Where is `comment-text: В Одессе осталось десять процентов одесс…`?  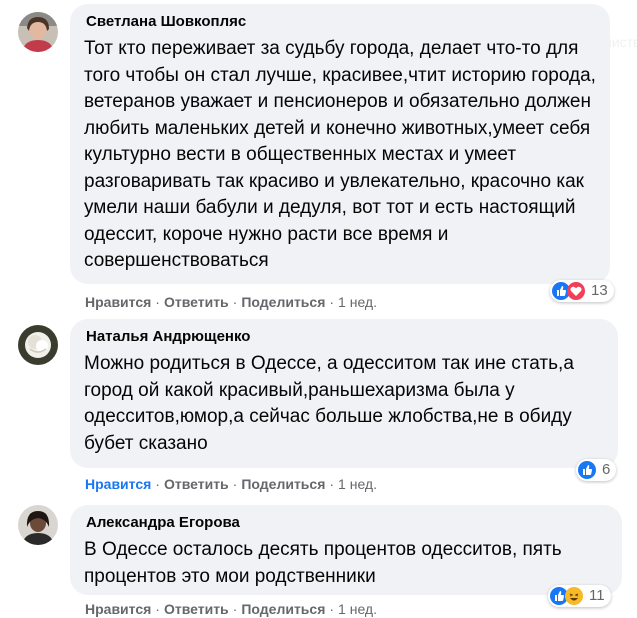 comment-text: В Одессе осталось десять процентов одесс… is located at coordinates (323, 563).